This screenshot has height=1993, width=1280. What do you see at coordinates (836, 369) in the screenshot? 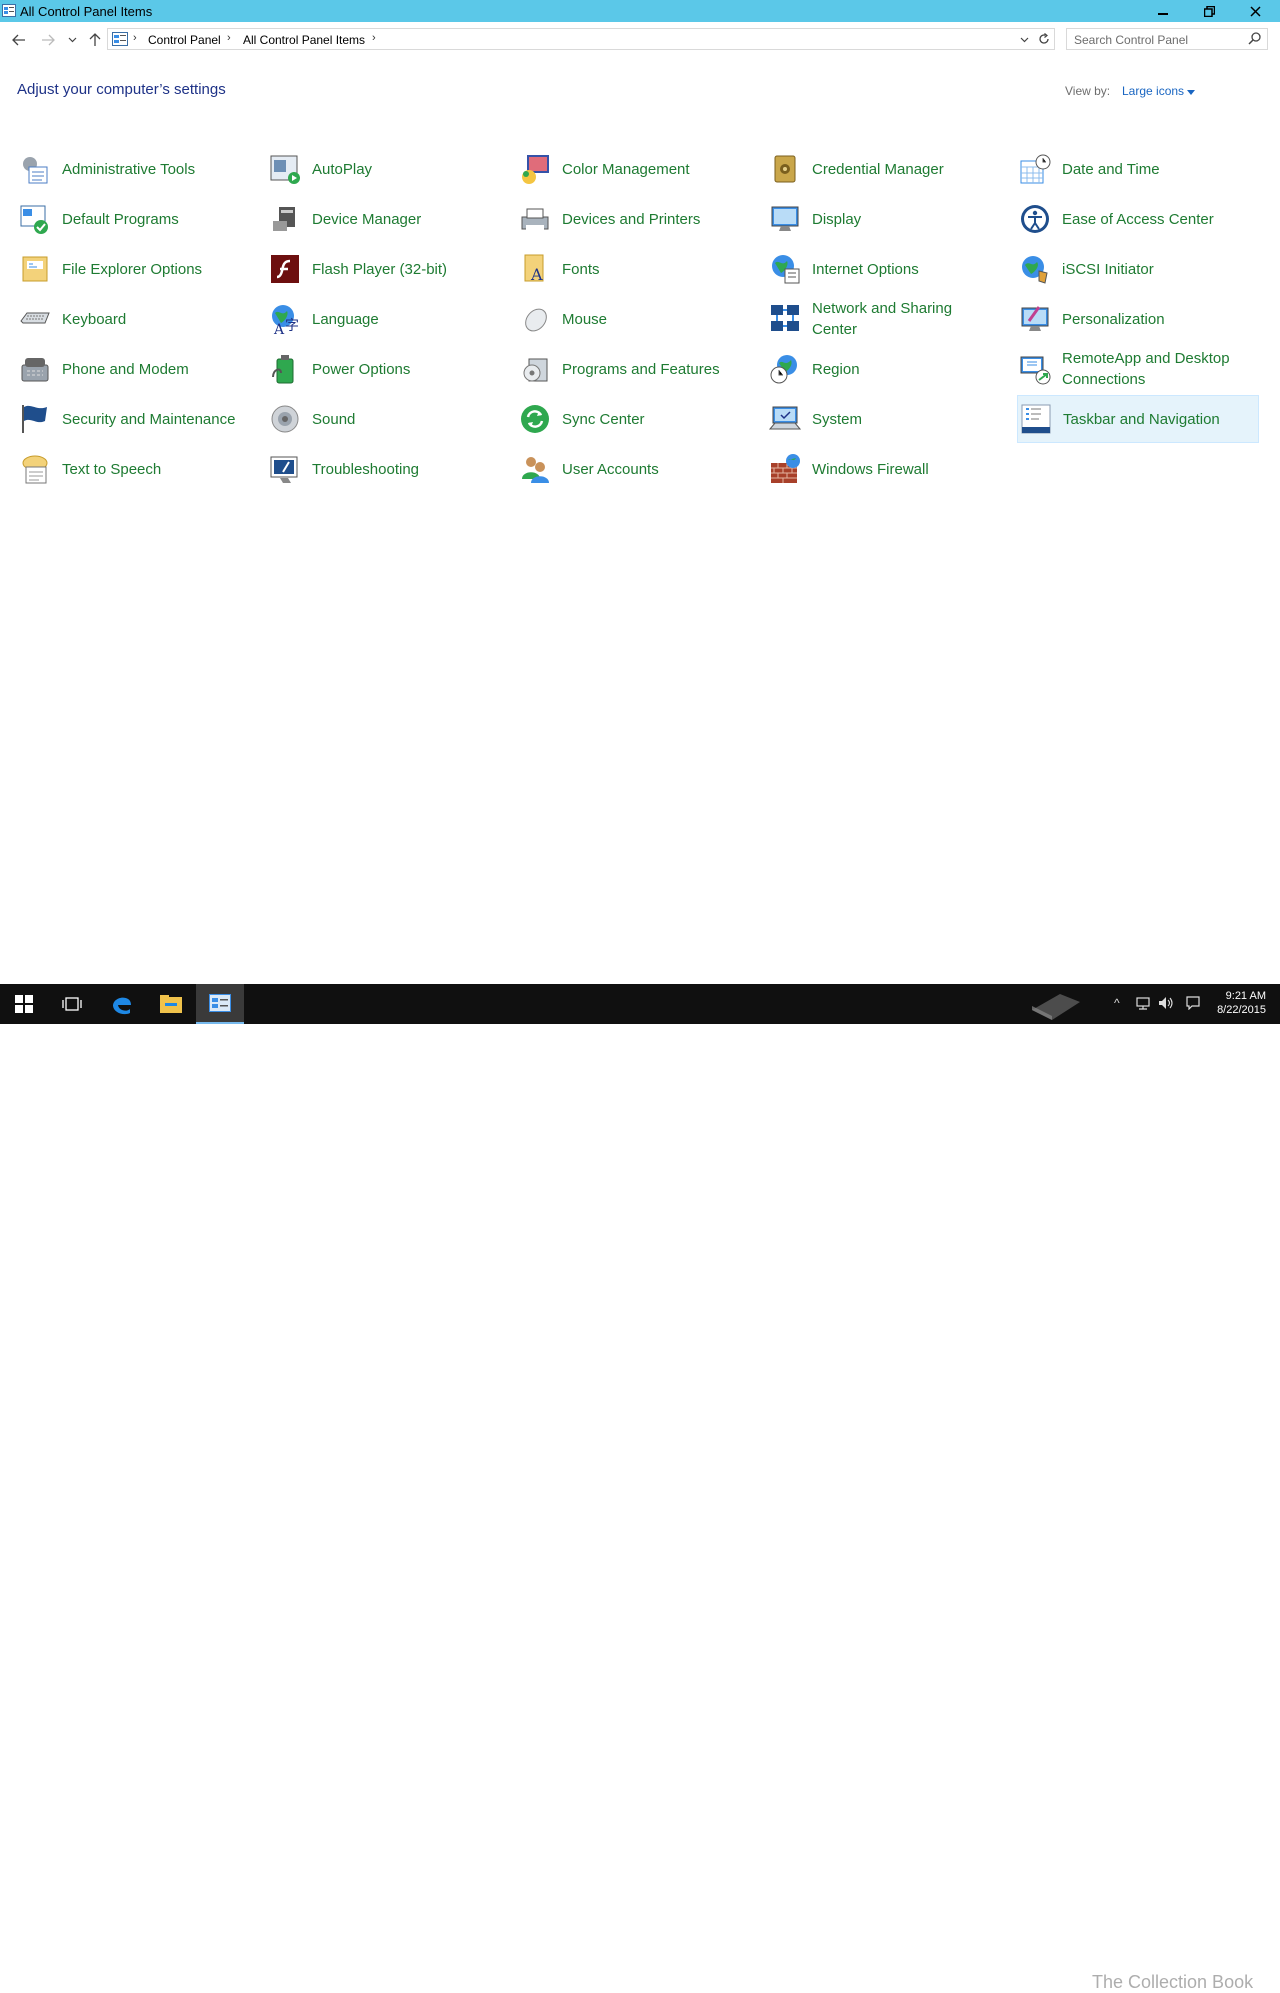
I see `item-label: Region` at bounding box center [836, 369].